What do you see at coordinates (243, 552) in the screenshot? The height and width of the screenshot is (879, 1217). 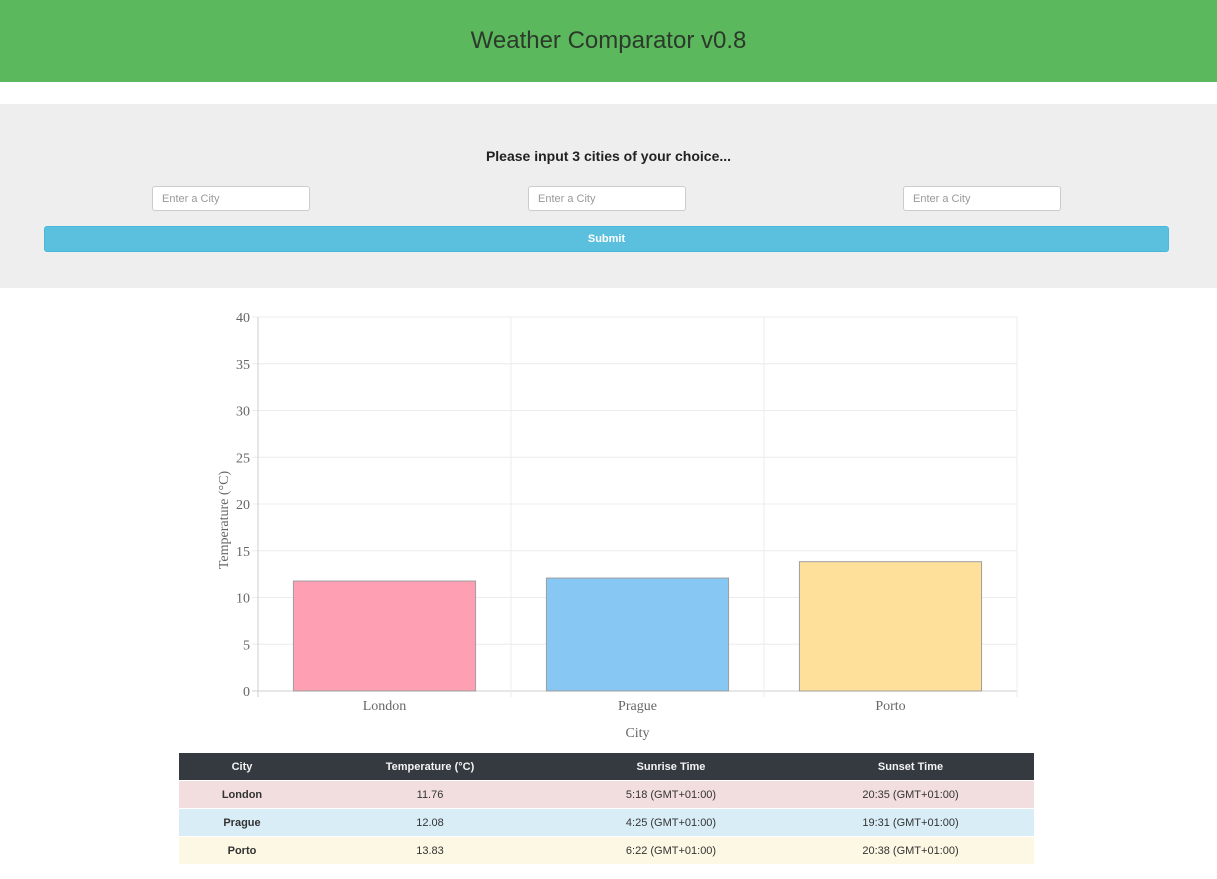 I see `y-tick-label: 15` at bounding box center [243, 552].